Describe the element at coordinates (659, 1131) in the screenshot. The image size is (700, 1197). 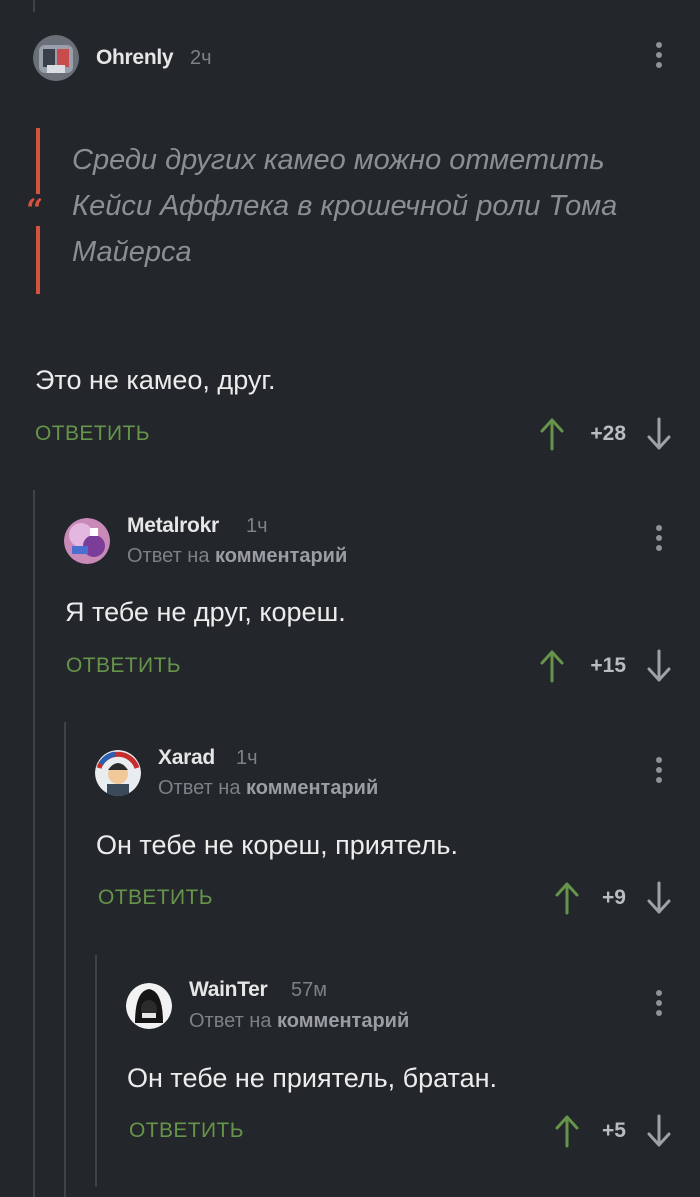
I see `arrow-down-icon` at that location.